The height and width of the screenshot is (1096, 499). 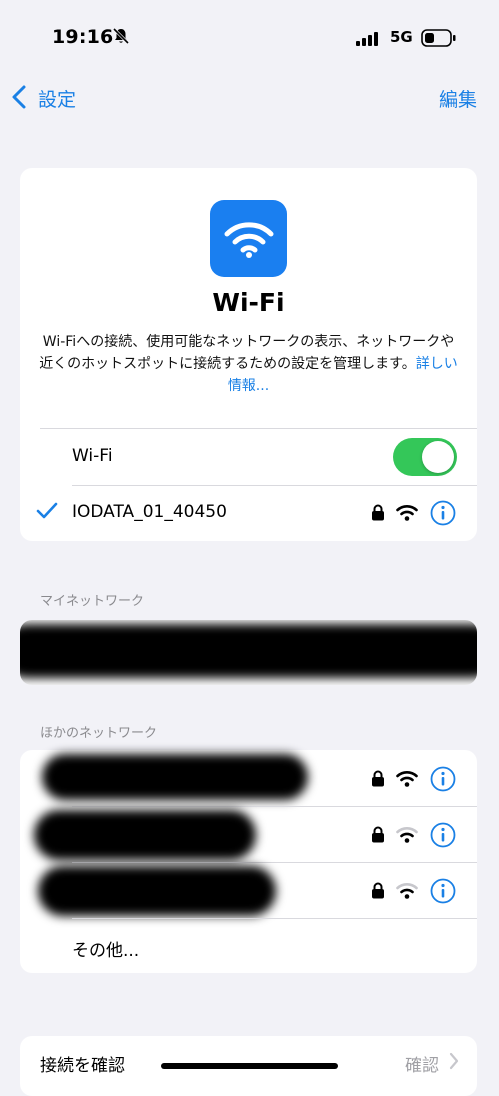 What do you see at coordinates (249, 1066) in the screenshot?
I see `home-indicator` at bounding box center [249, 1066].